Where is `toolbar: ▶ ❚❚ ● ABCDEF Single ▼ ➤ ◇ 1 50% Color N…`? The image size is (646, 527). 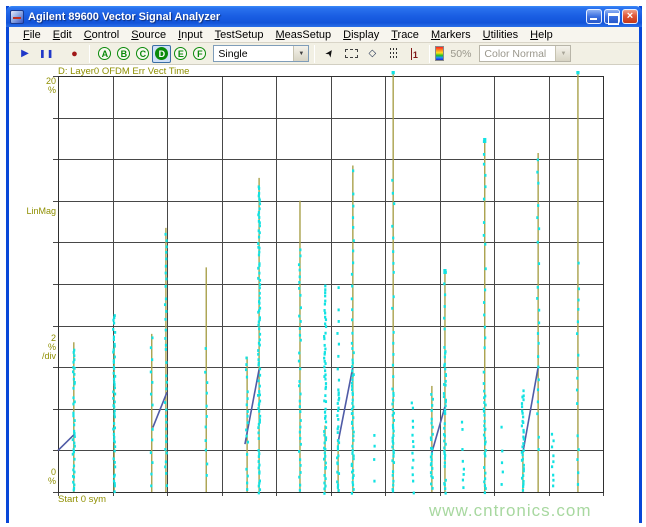
toolbar: ▶ ❚❚ ● ABCDEF Single ▼ ➤ ◇ 1 50% Color N… is located at coordinates (324, 54).